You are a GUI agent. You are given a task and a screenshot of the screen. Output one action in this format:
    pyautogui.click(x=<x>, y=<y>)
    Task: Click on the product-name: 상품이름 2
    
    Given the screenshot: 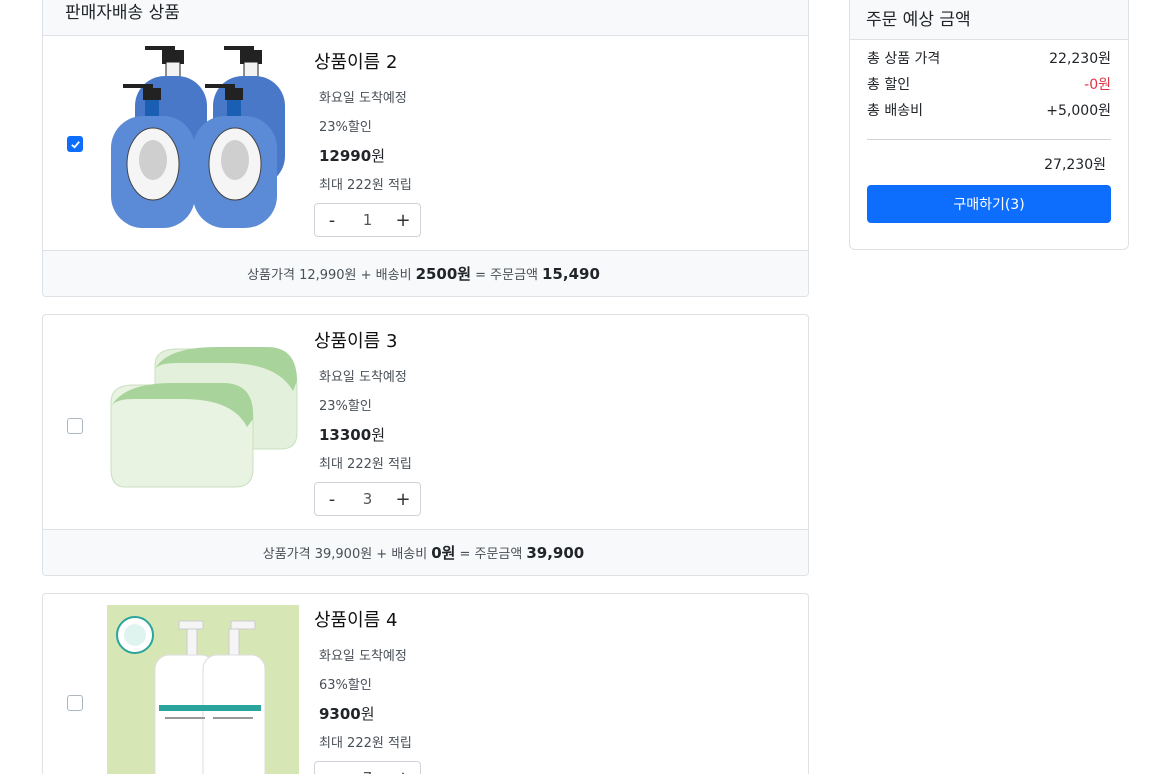 What is the action you would take?
    pyautogui.click(x=367, y=61)
    